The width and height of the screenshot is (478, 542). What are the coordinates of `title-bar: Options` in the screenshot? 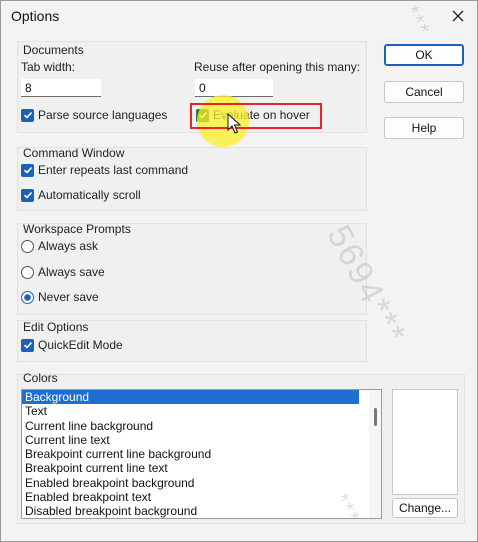 It's located at (239, 16).